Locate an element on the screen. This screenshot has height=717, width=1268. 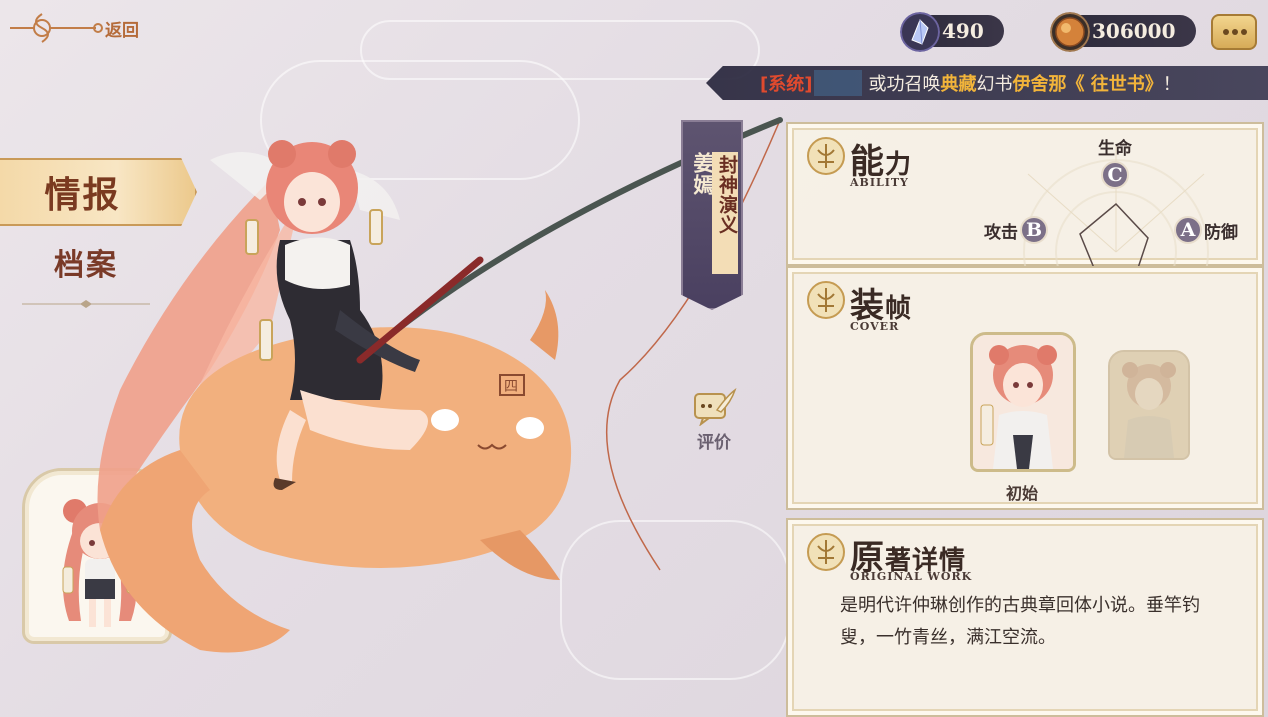
stat-hp-label: 生命 is located at coordinates (1115, 149).